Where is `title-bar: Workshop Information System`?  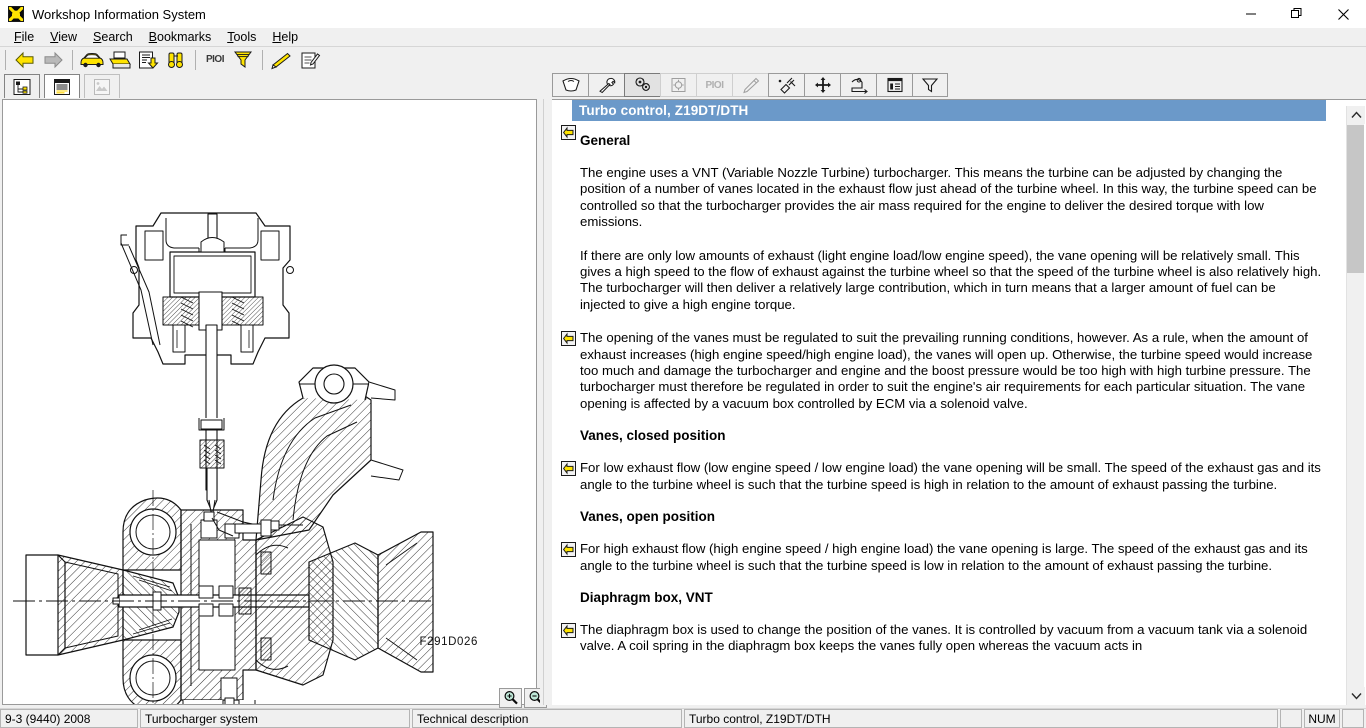 title-bar: Workshop Information System is located at coordinates (683, 14).